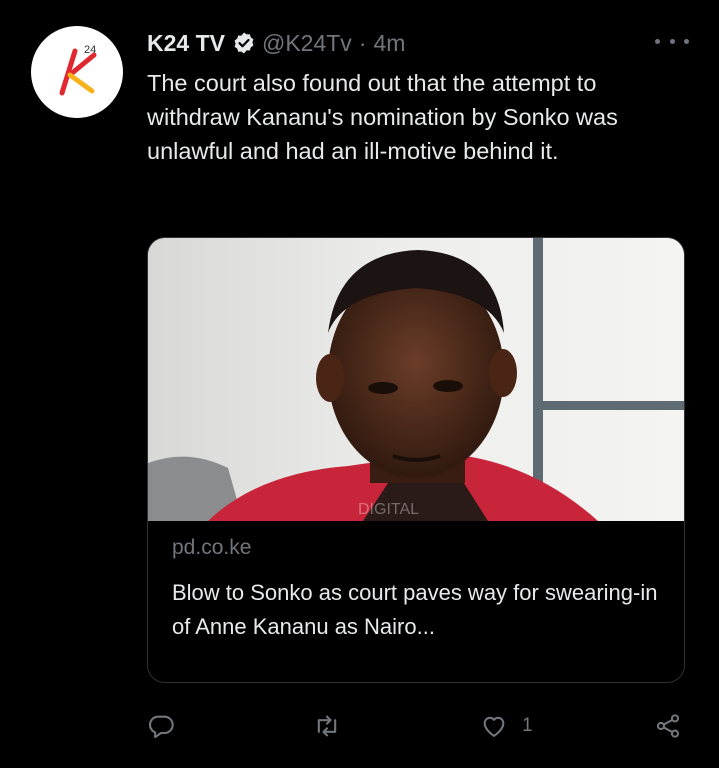 The width and height of the screenshot is (719, 768). I want to click on action-bar: 1, so click(419, 726).